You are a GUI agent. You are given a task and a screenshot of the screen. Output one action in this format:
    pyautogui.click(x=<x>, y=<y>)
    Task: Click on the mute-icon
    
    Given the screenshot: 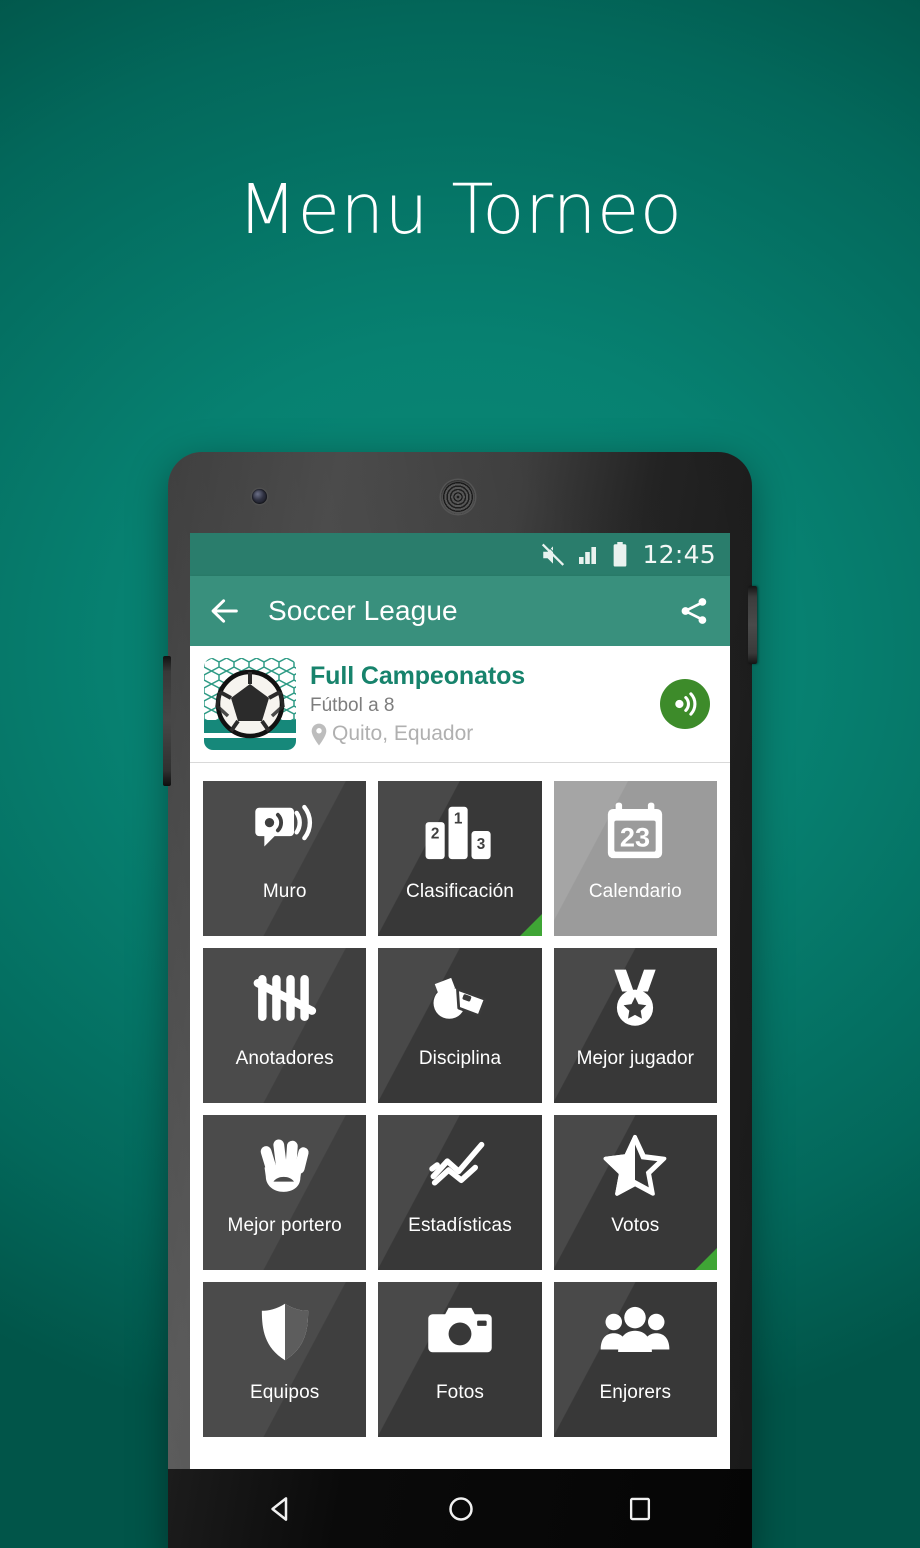 What is the action you would take?
    pyautogui.click(x=553, y=555)
    